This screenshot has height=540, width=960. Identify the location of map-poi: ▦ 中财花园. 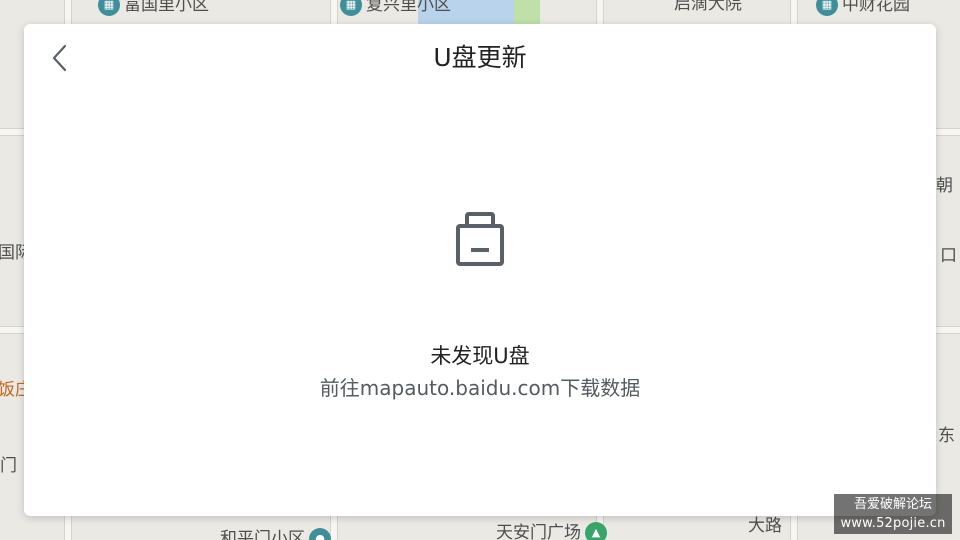
(863, 8).